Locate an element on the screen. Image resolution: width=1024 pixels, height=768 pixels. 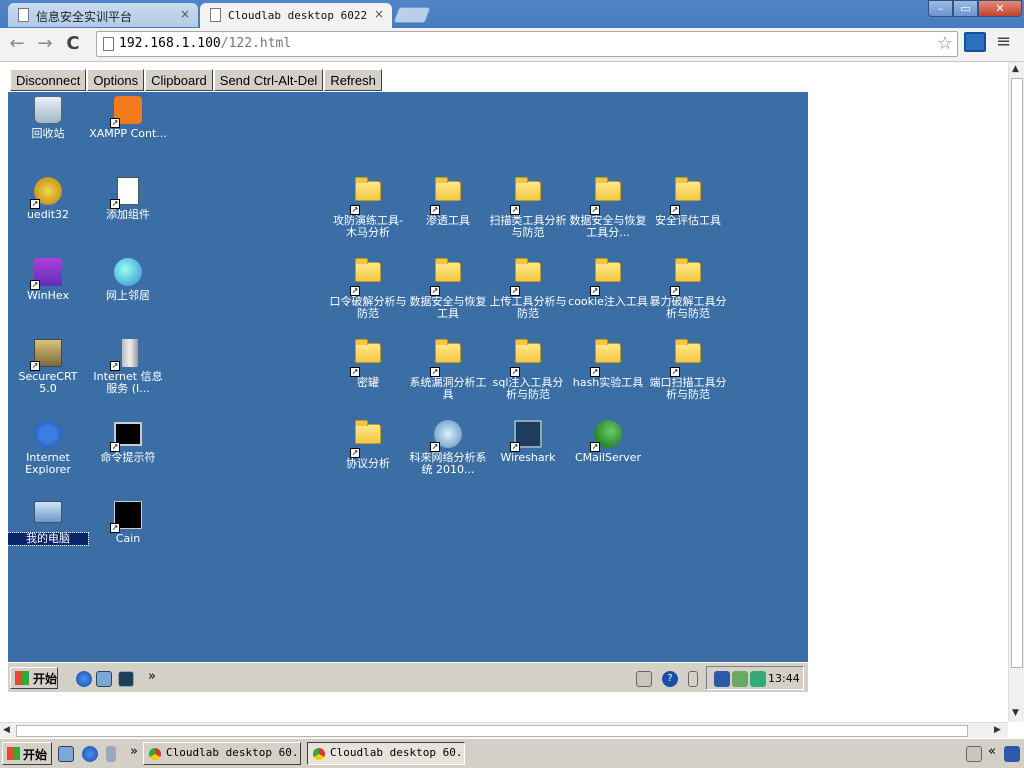
url-path: /122.html is located at coordinates (256, 43).